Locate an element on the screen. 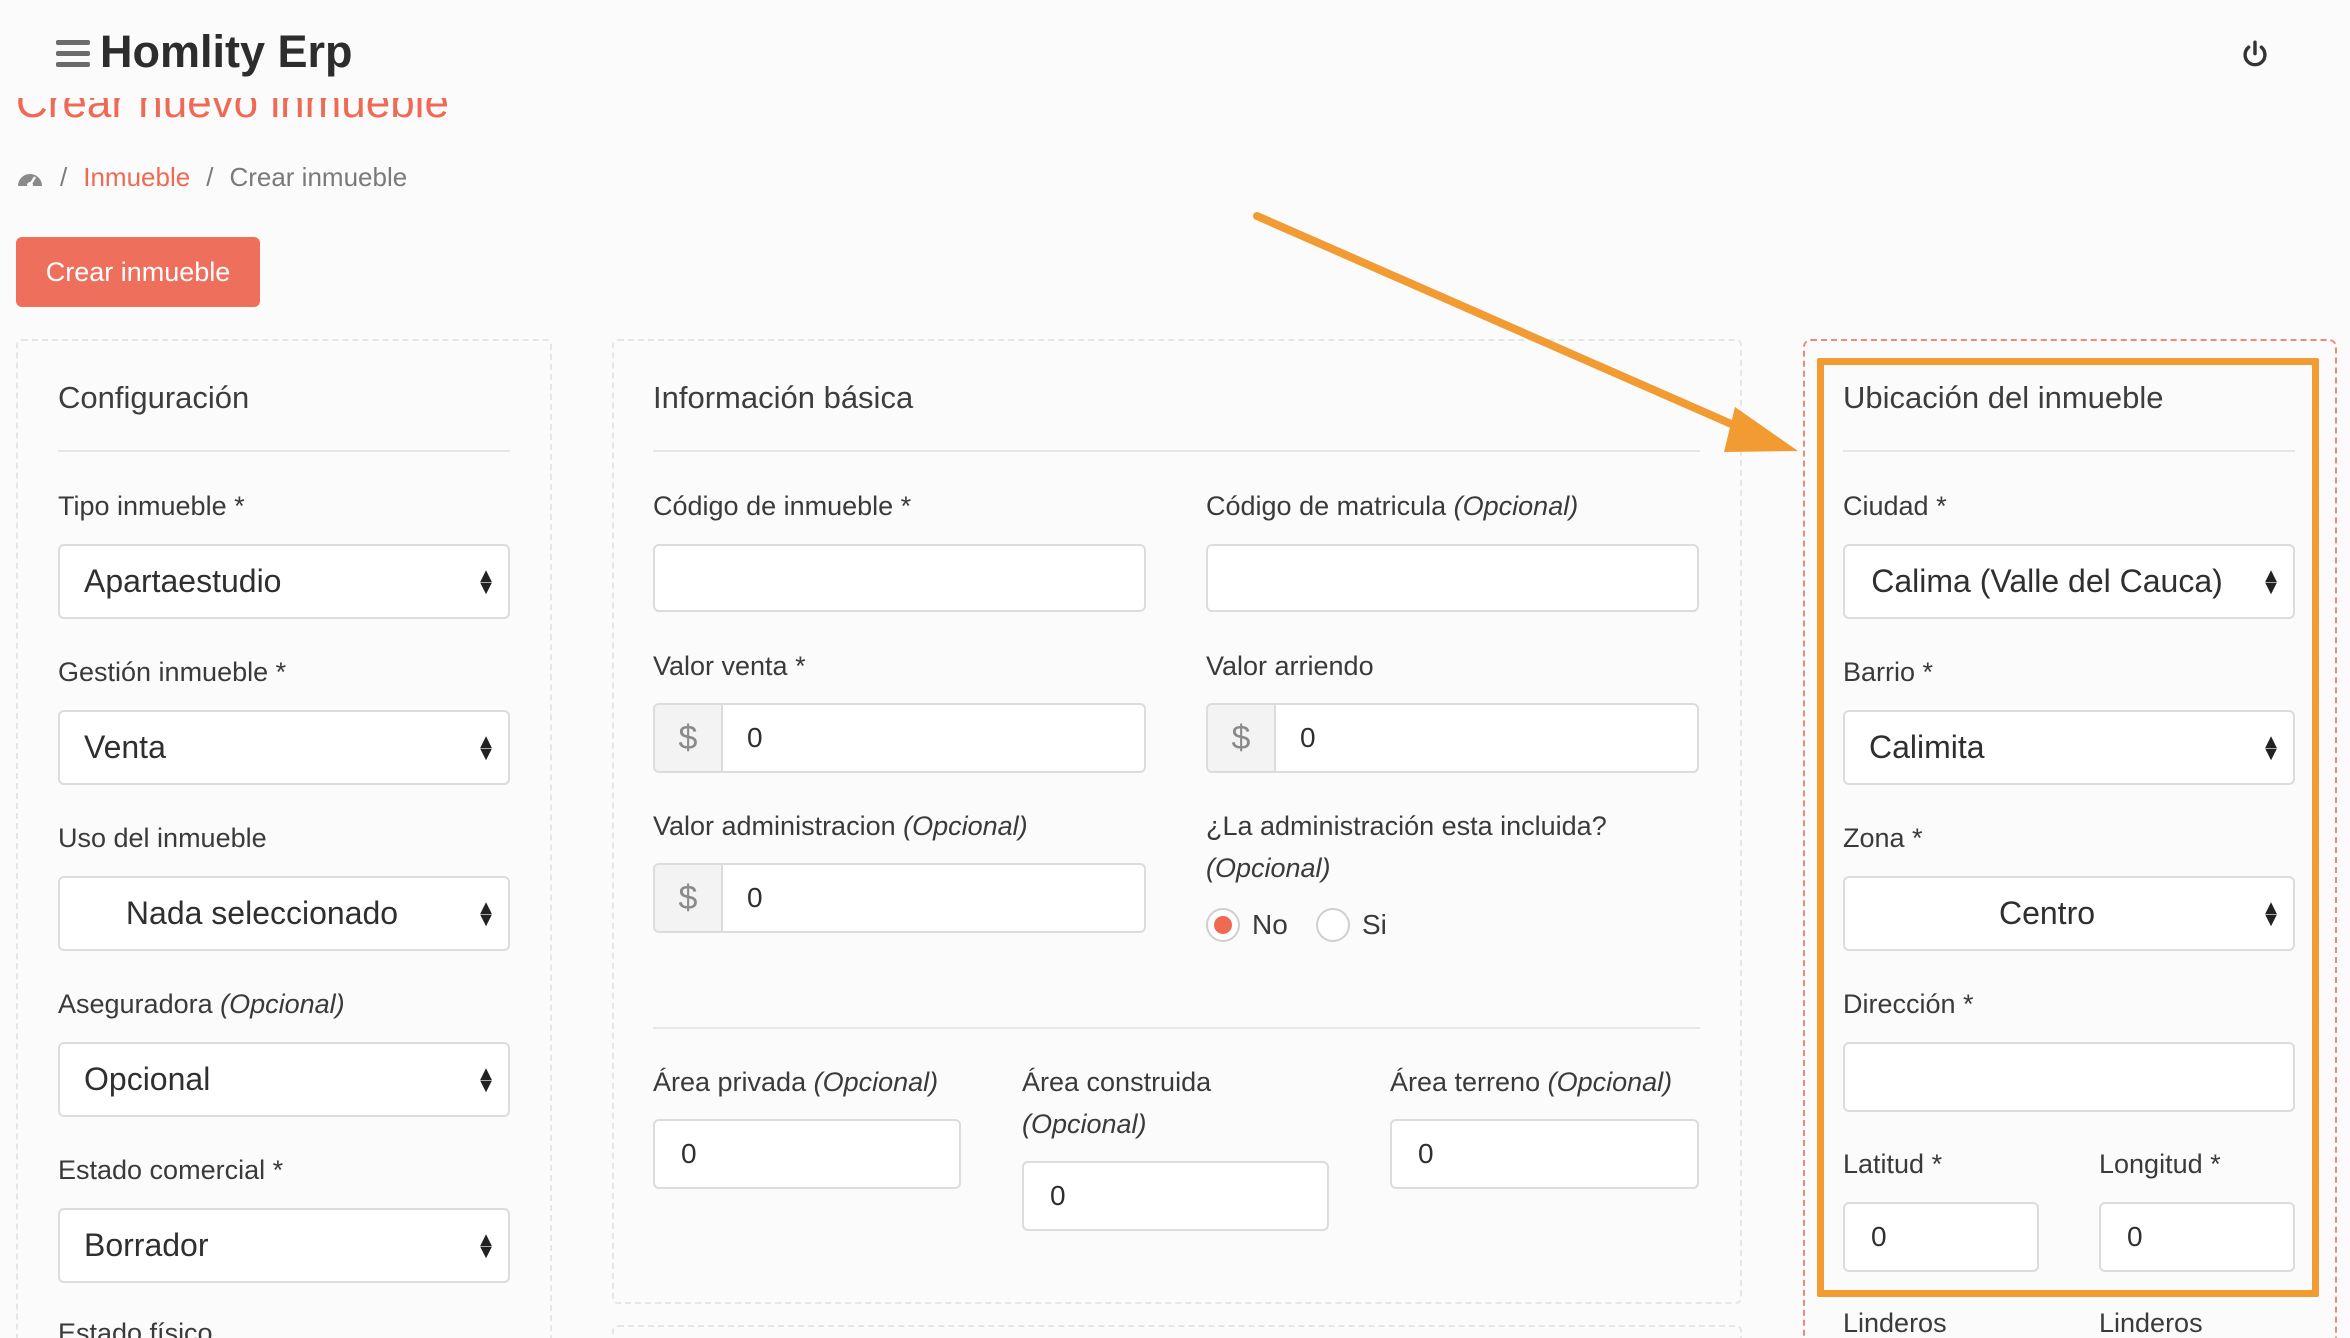  ciudad-select: Calima (Valle del Cauca) ▲ ▼ is located at coordinates (2069, 581).